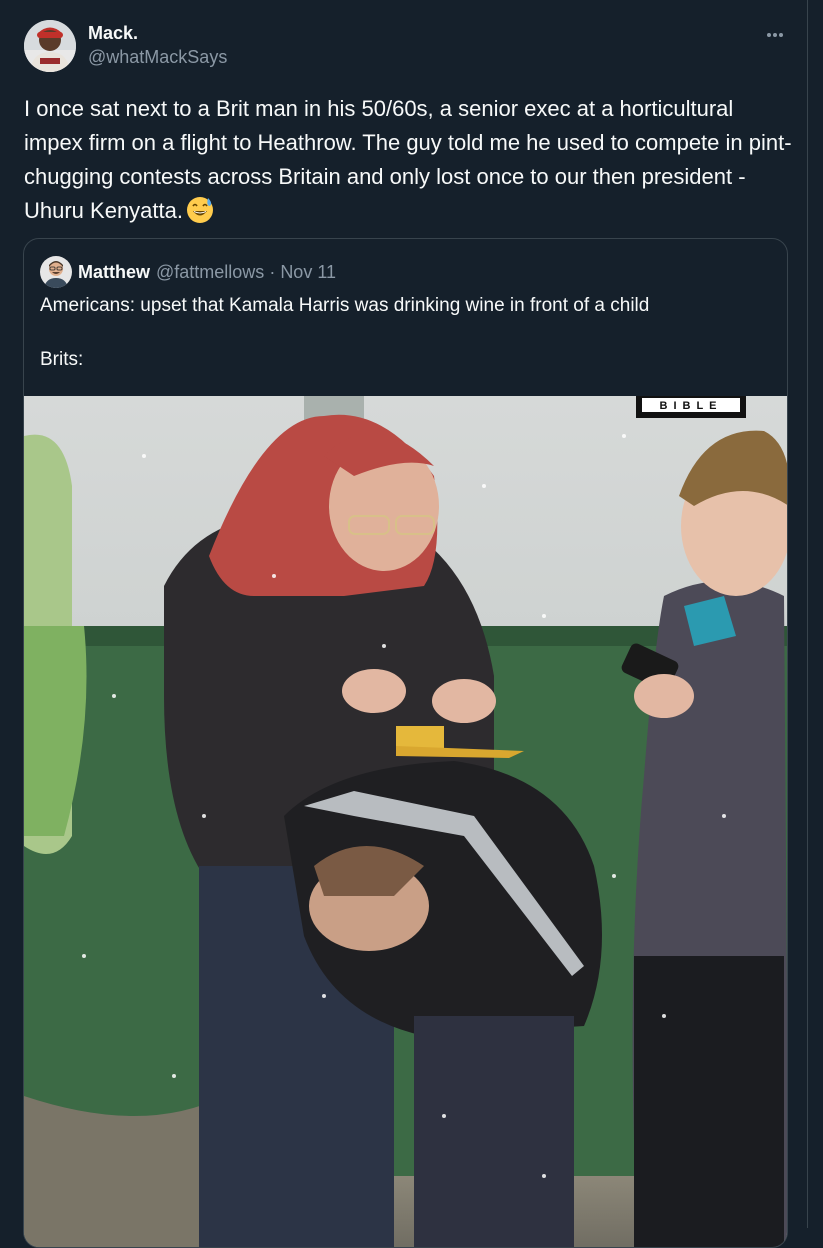  What do you see at coordinates (56, 272) in the screenshot?
I see `quoted-author-avatar` at bounding box center [56, 272].